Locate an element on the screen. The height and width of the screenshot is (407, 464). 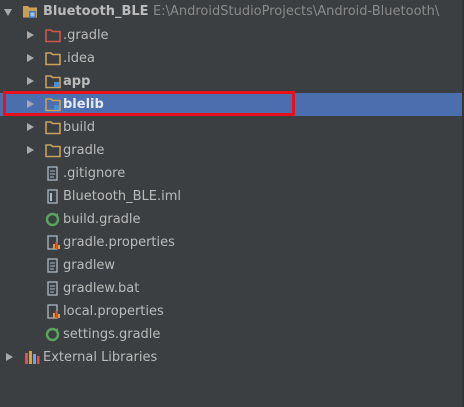
iml-file-icon is located at coordinates (53, 196).